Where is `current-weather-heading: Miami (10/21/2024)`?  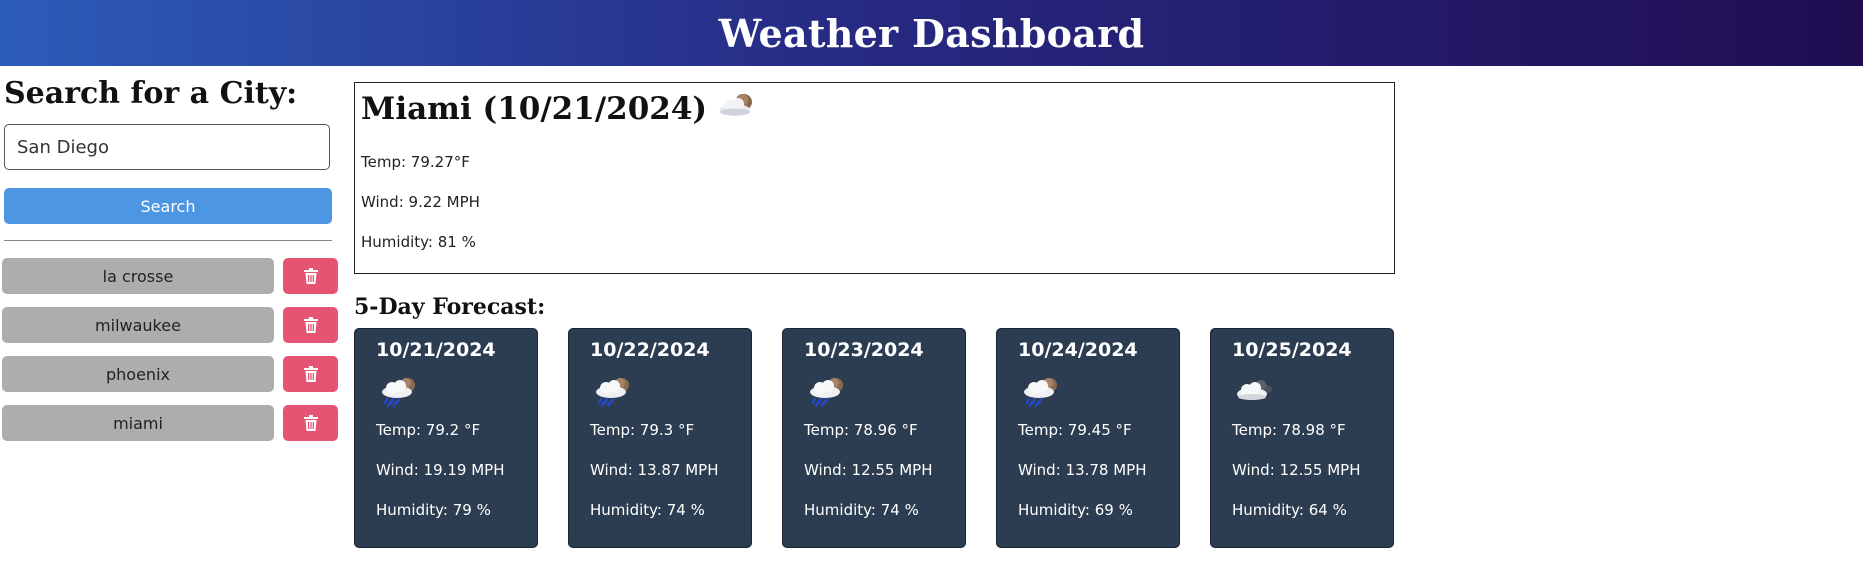
current-weather-heading: Miami (10/21/2024) is located at coordinates (559, 109).